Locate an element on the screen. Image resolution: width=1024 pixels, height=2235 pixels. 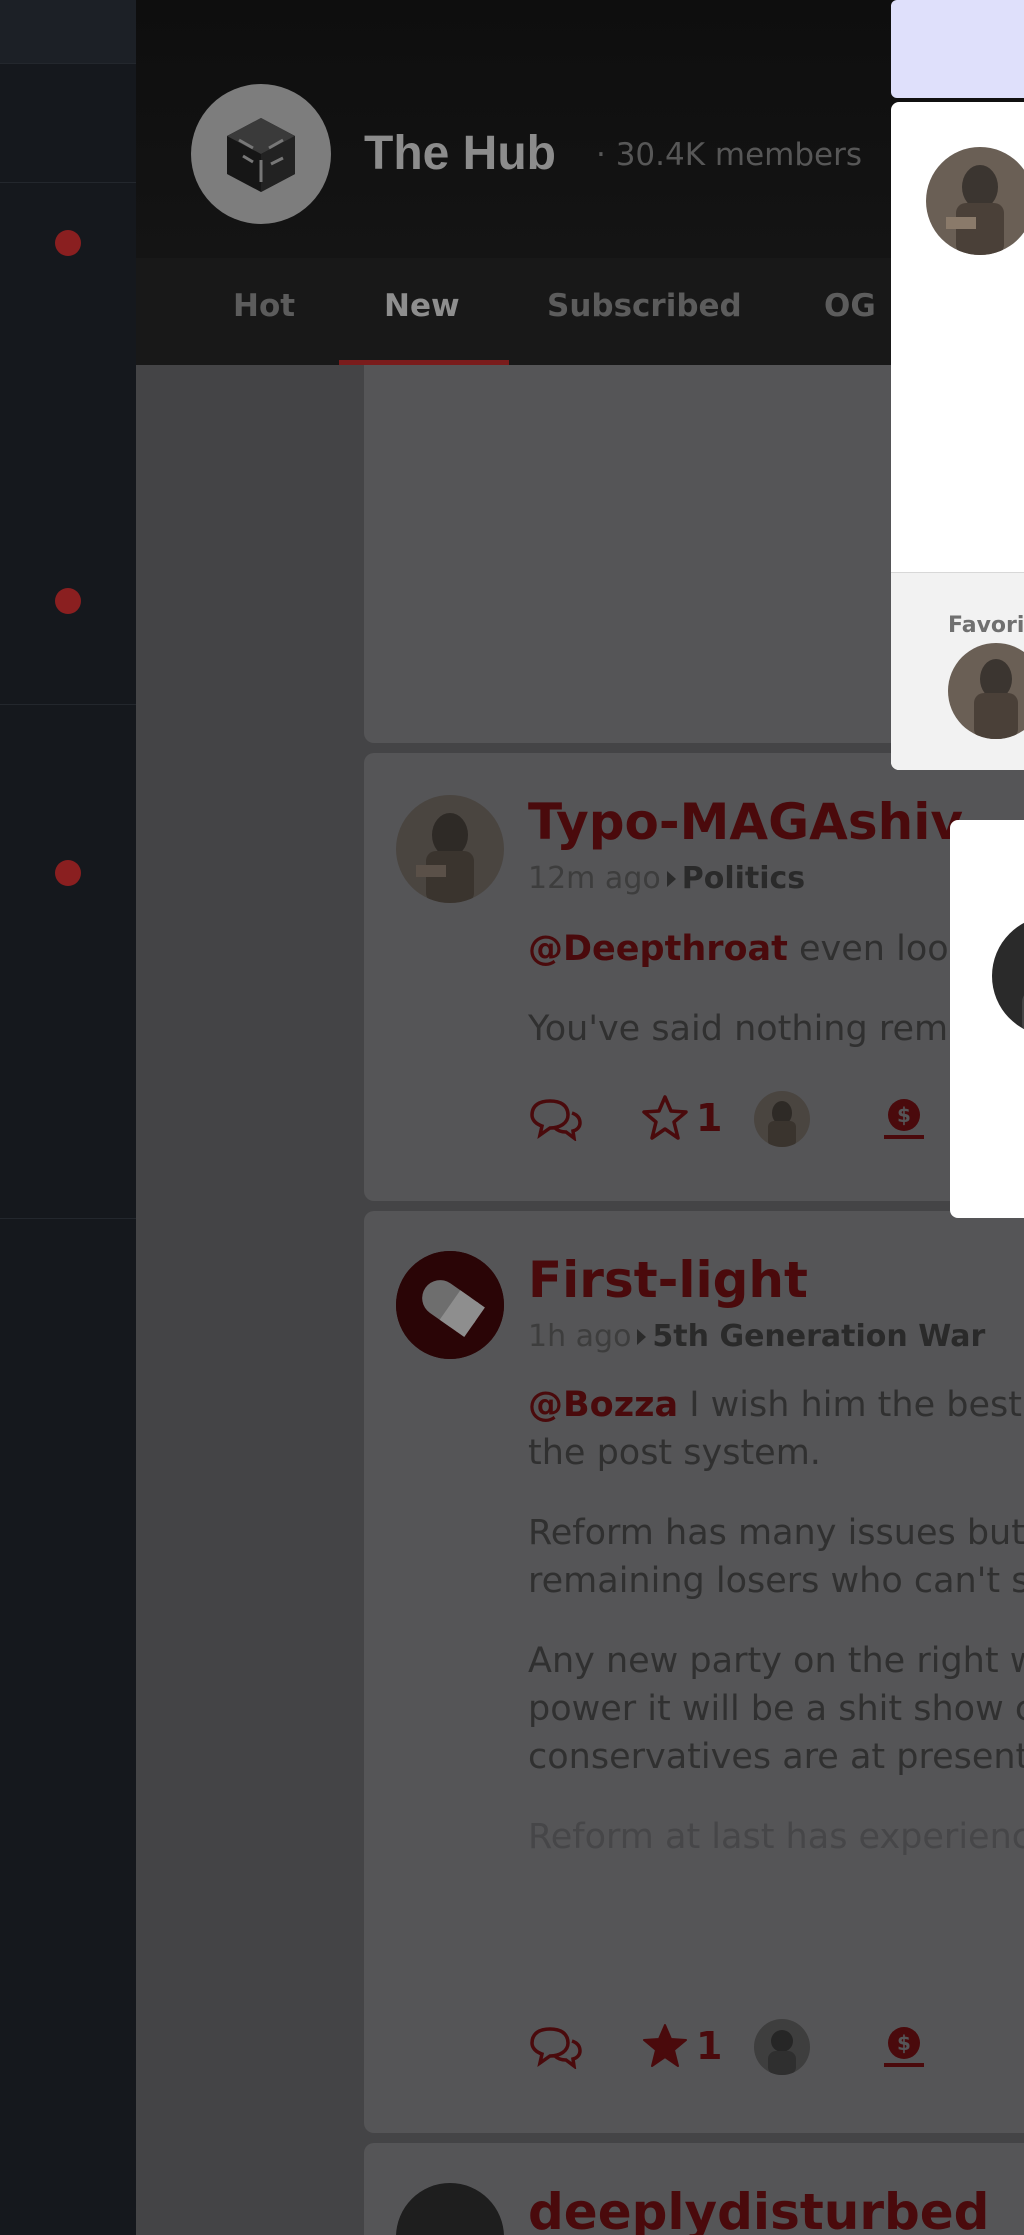
user-popover: Favori is located at coordinates (957, 436).